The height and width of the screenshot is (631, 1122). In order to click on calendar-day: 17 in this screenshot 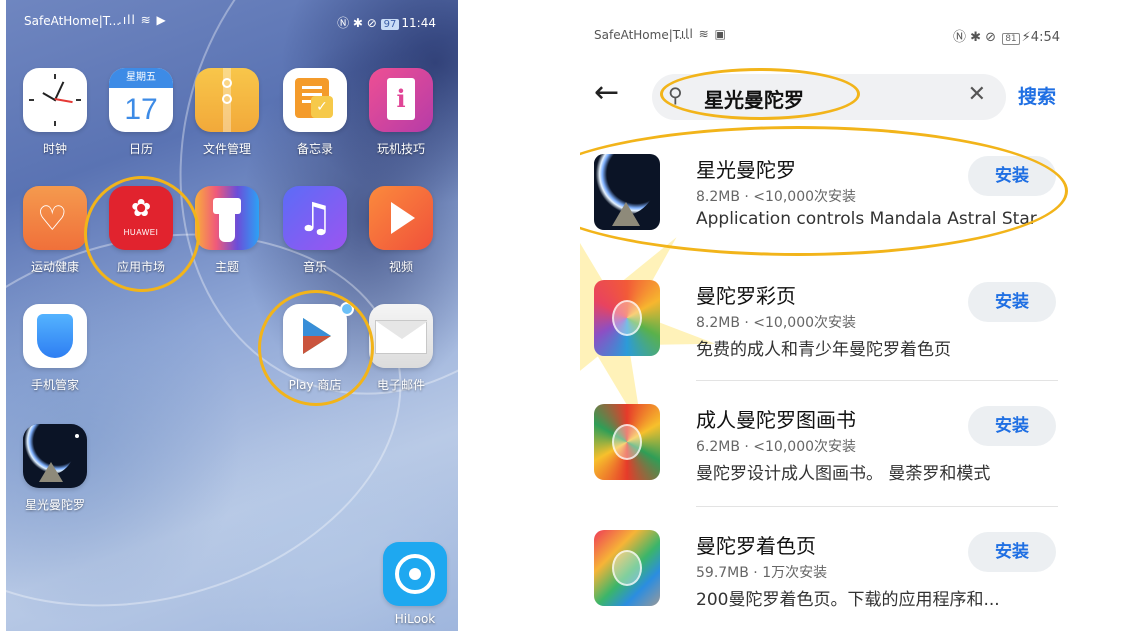, I will do `click(141, 109)`.